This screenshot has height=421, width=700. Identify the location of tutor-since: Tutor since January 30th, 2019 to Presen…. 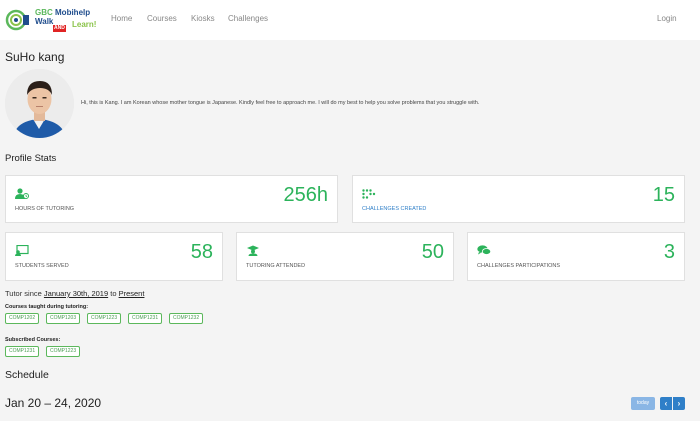
(74, 293).